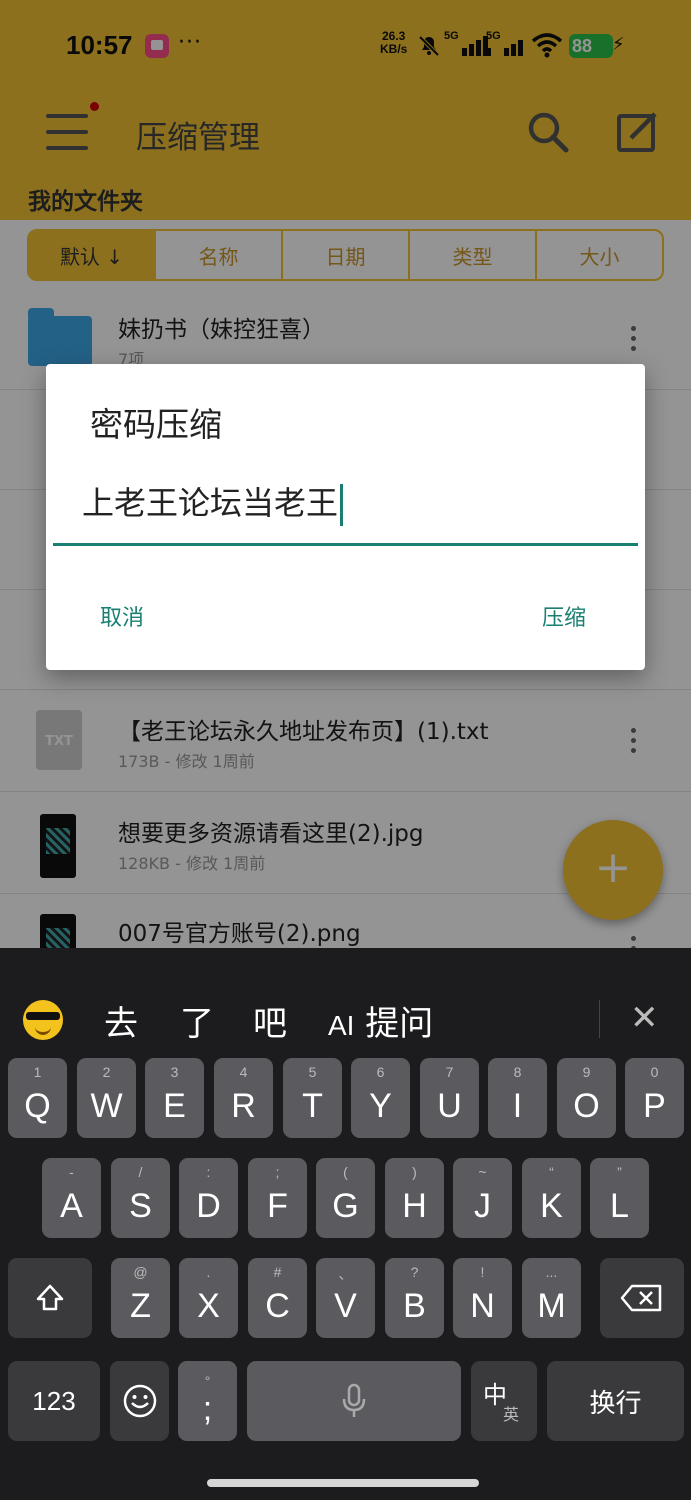 The height and width of the screenshot is (1500, 691). What do you see at coordinates (341, 1025) in the screenshot?
I see `ai-icon: AI` at bounding box center [341, 1025].